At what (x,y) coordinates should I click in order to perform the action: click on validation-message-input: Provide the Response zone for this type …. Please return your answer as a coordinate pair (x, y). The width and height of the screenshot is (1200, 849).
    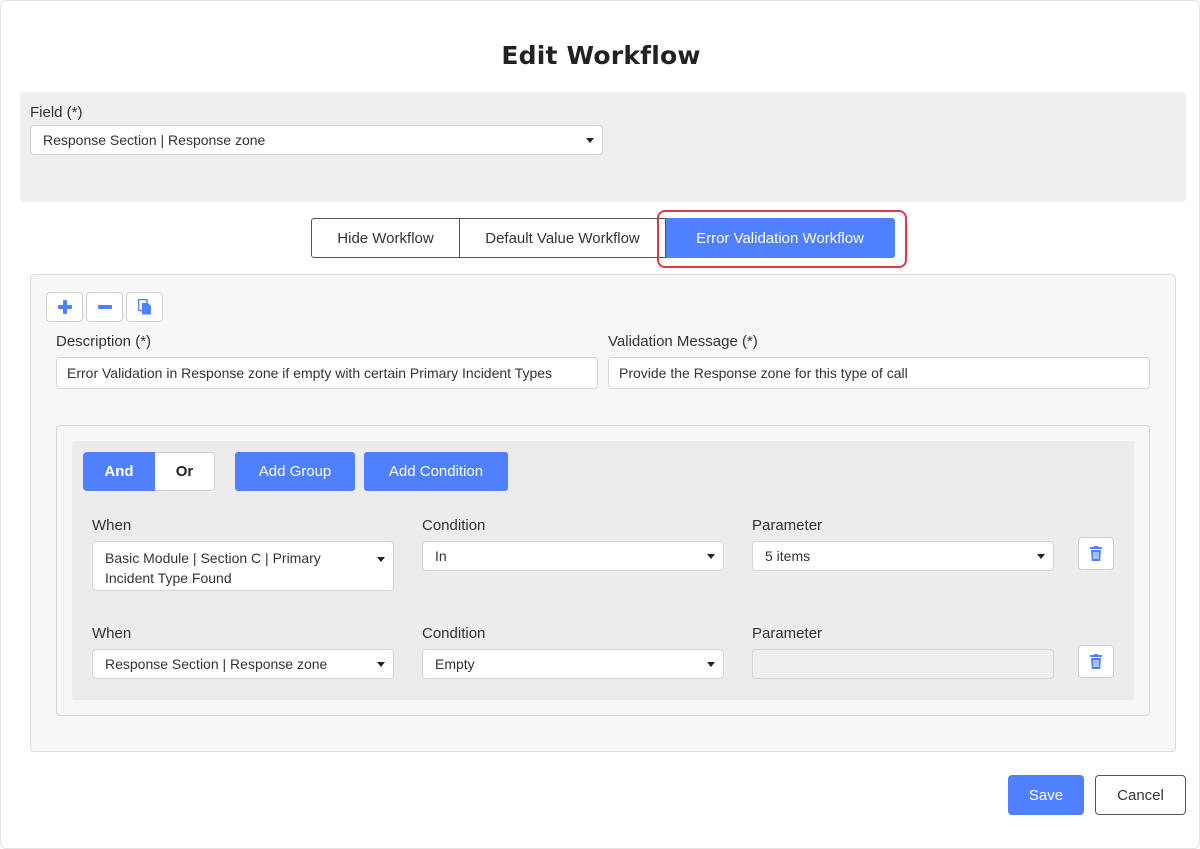
    Looking at the image, I should click on (879, 373).